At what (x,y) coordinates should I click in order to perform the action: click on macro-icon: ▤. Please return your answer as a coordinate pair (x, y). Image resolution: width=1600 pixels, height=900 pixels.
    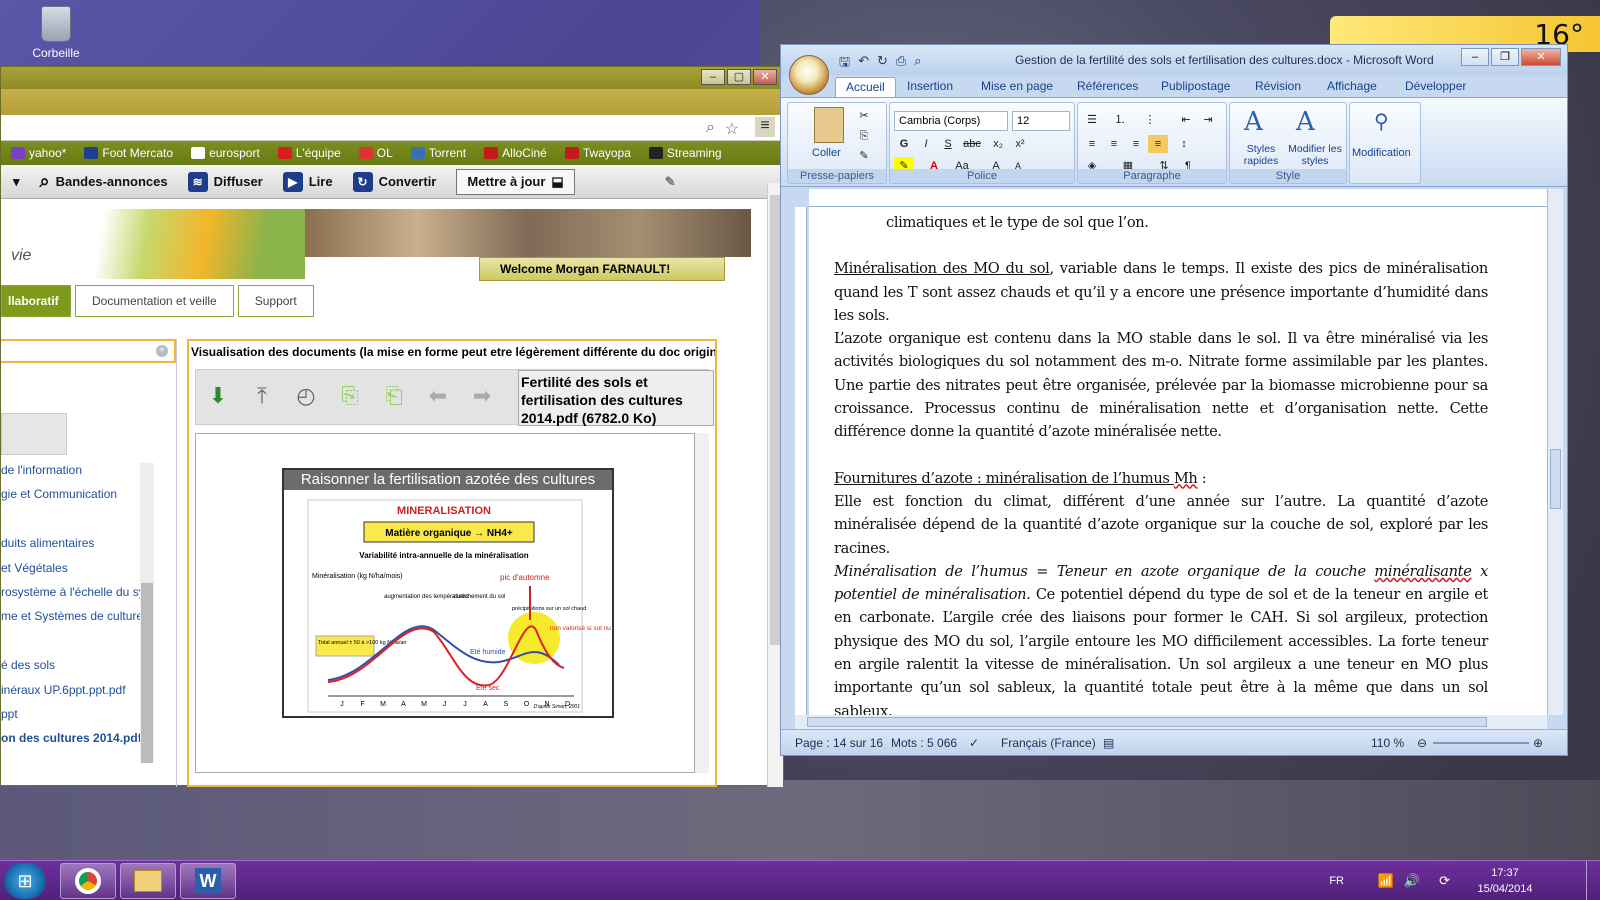
    Looking at the image, I should click on (1108, 743).